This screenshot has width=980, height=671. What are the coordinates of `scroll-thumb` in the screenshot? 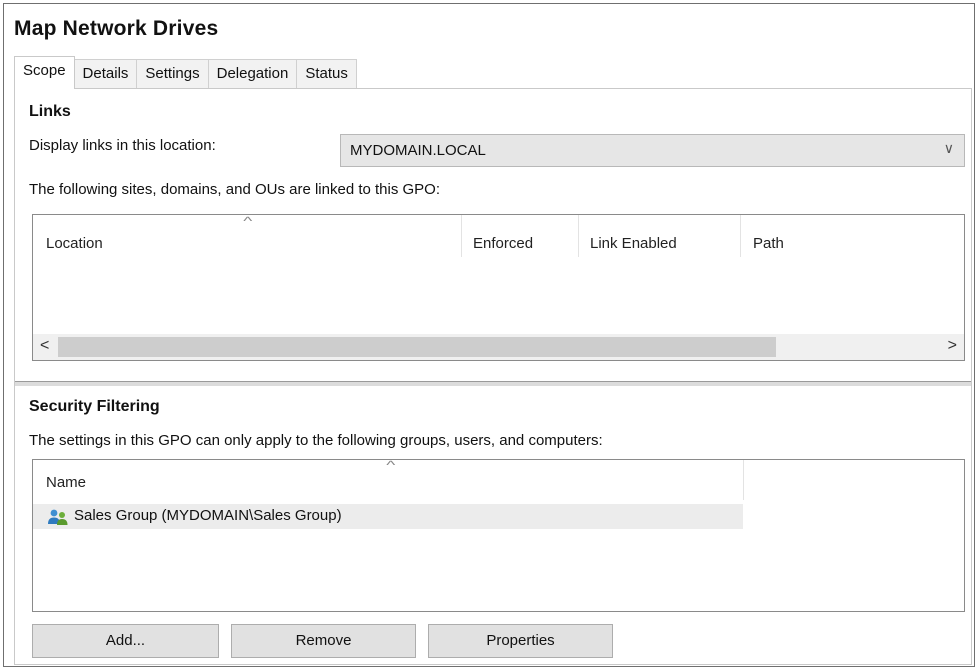 It's located at (417, 347).